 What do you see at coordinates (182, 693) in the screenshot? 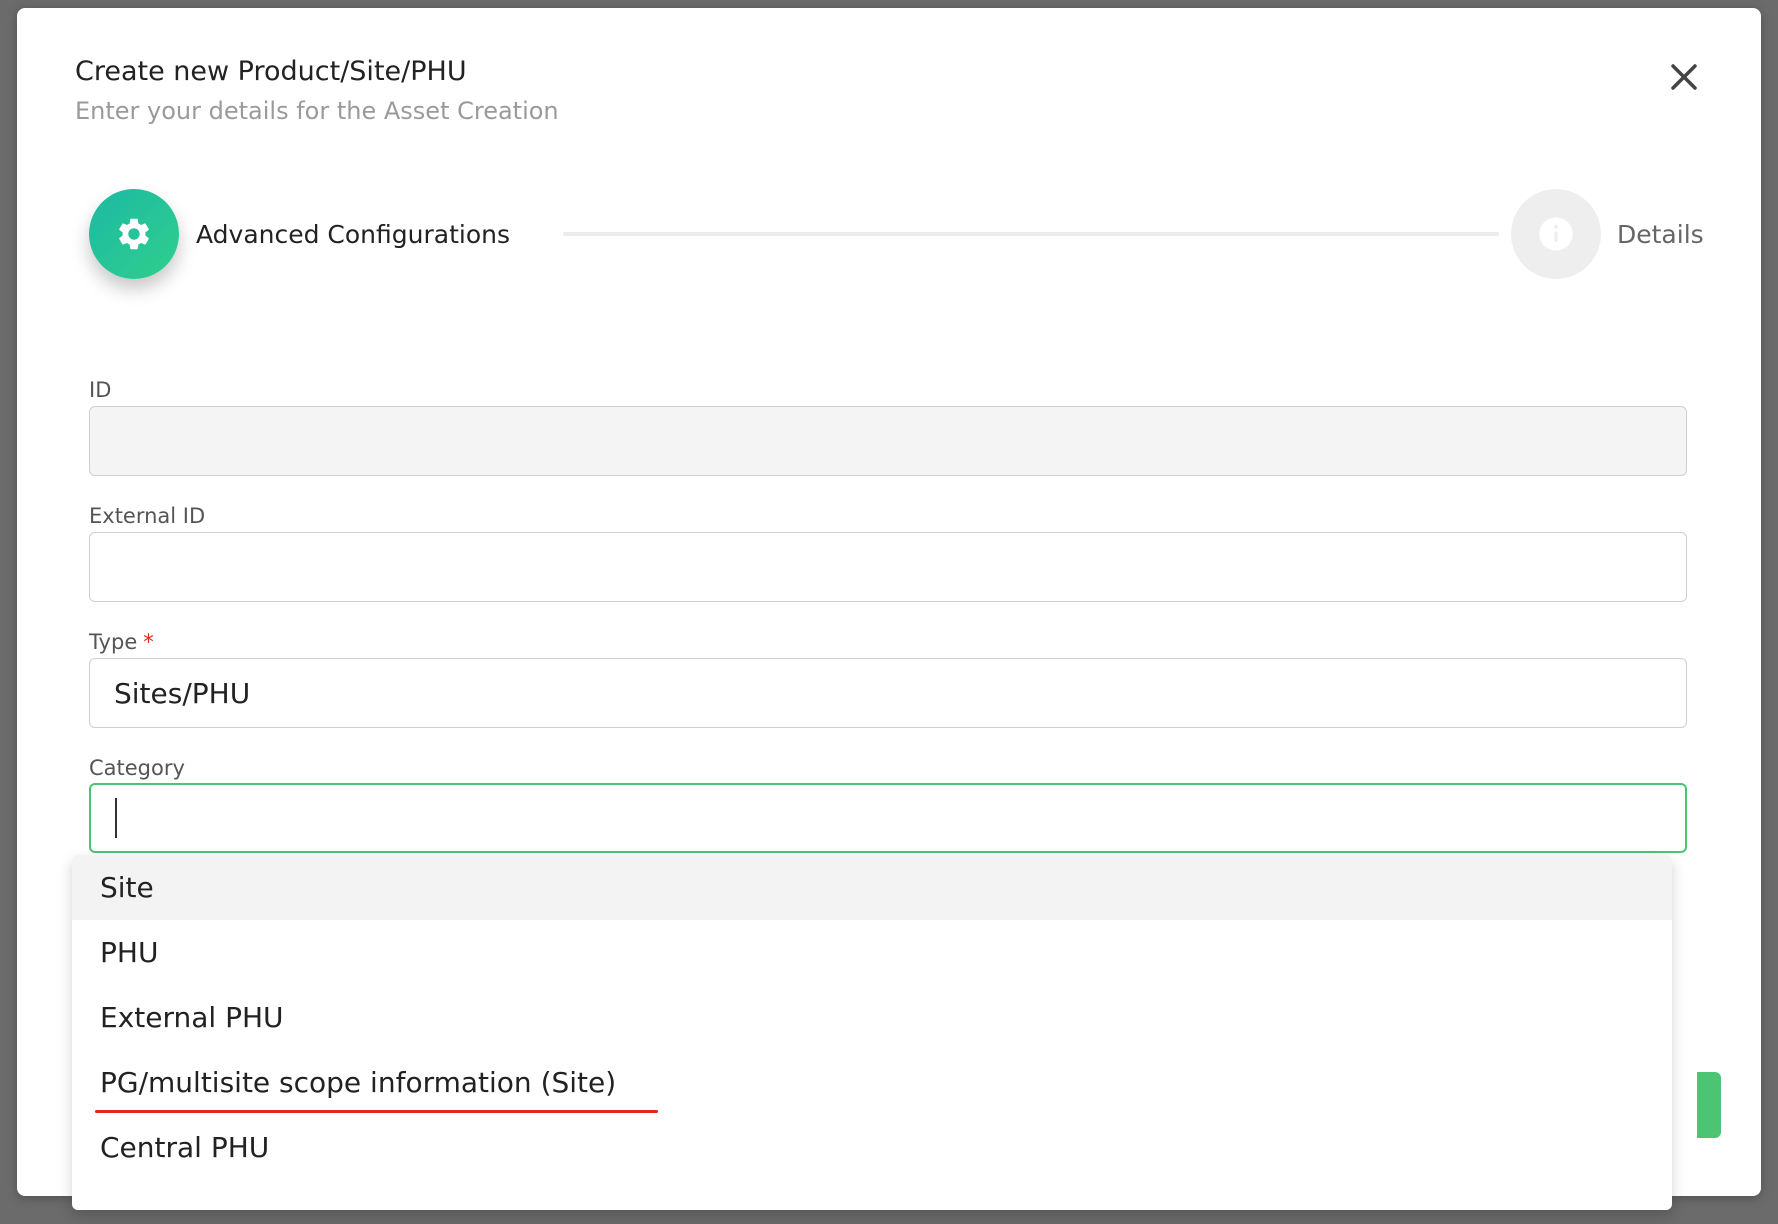
I see `type-value: Sites/PHU` at bounding box center [182, 693].